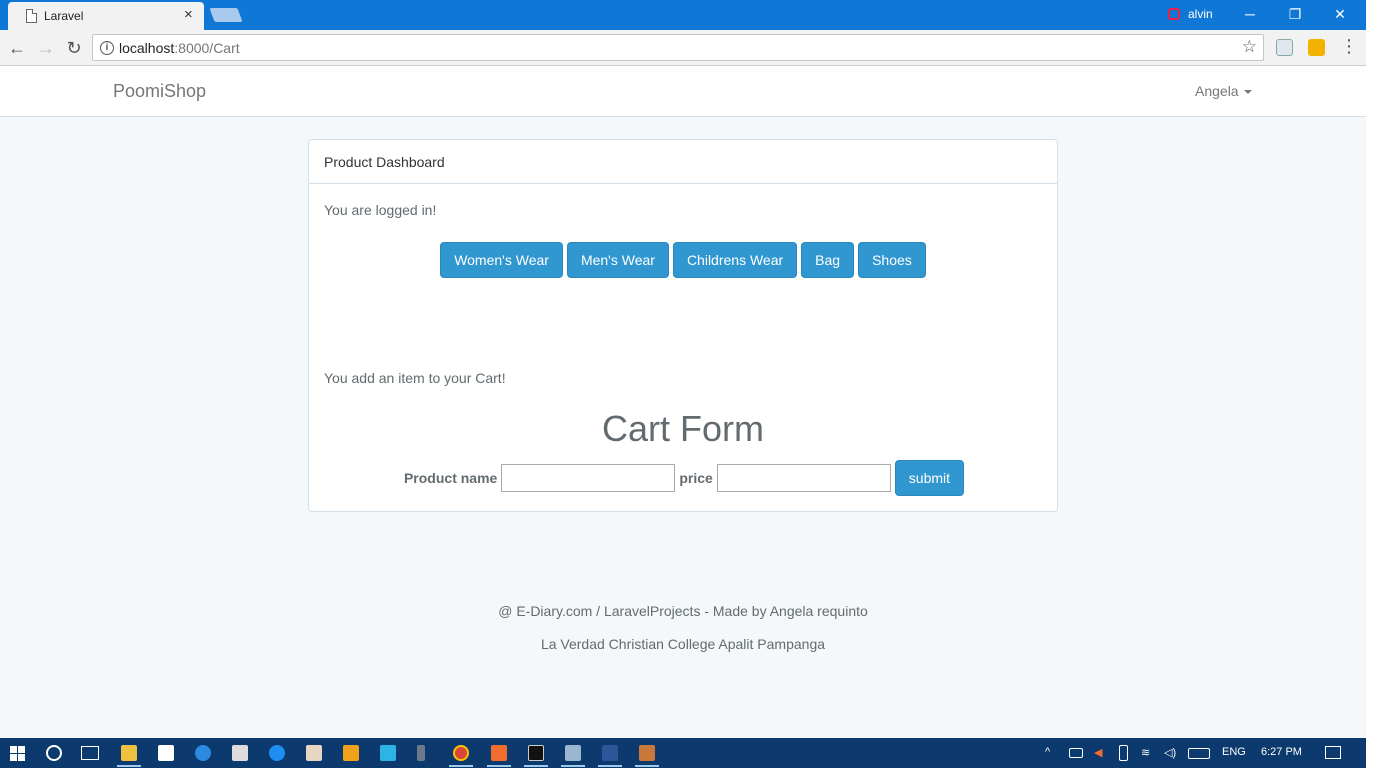 This screenshot has width=1396, height=768. What do you see at coordinates (617, 260) in the screenshot?
I see `mens-wear-button: Men's Wear` at bounding box center [617, 260].